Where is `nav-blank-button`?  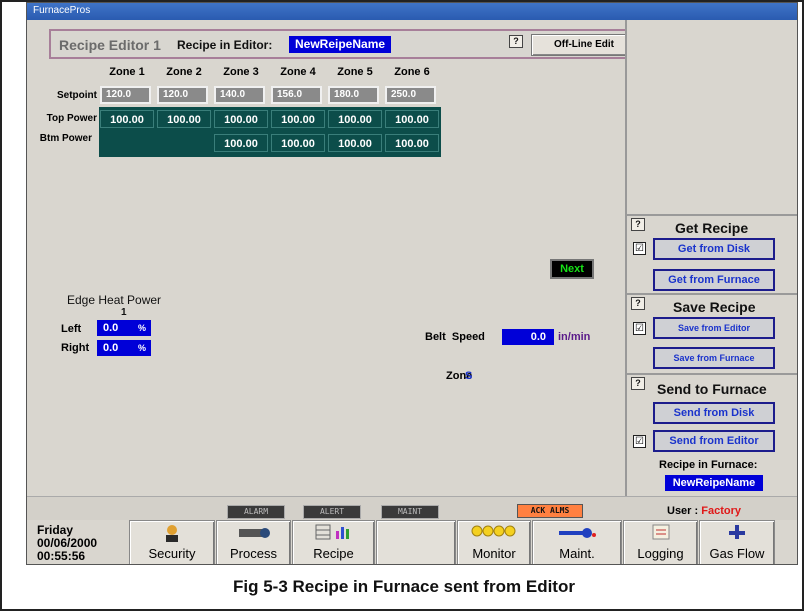
nav-blank-button is located at coordinates (416, 542).